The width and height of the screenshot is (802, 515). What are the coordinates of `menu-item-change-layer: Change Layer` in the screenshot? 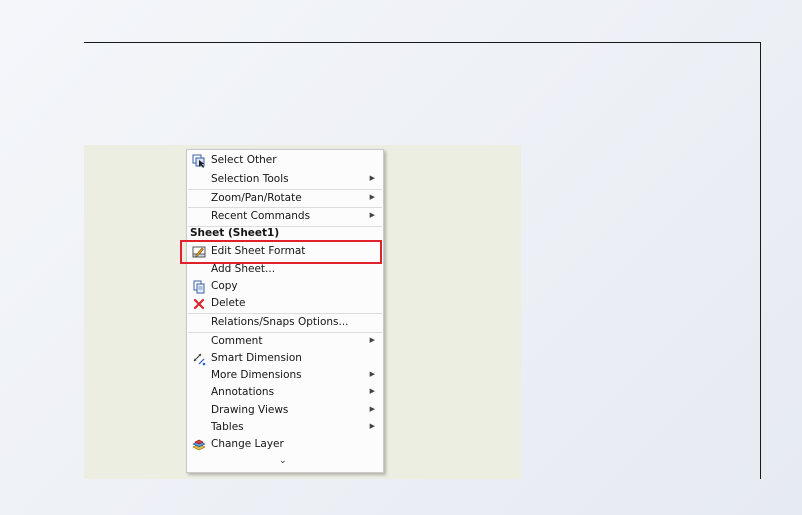 It's located at (285, 444).